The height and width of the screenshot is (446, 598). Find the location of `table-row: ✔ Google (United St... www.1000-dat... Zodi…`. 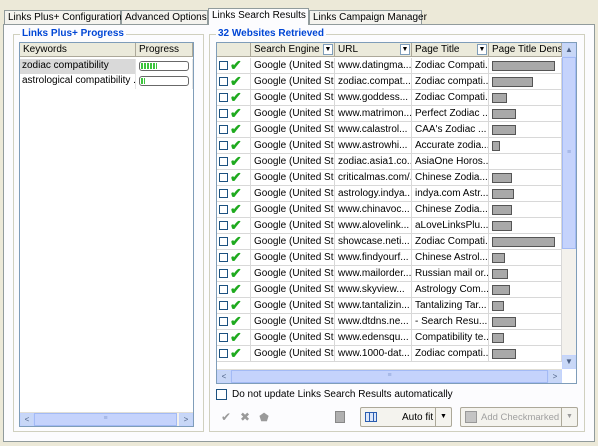

table-row: ✔ Google (United St... www.1000-dat... Zodi… is located at coordinates (389, 354).